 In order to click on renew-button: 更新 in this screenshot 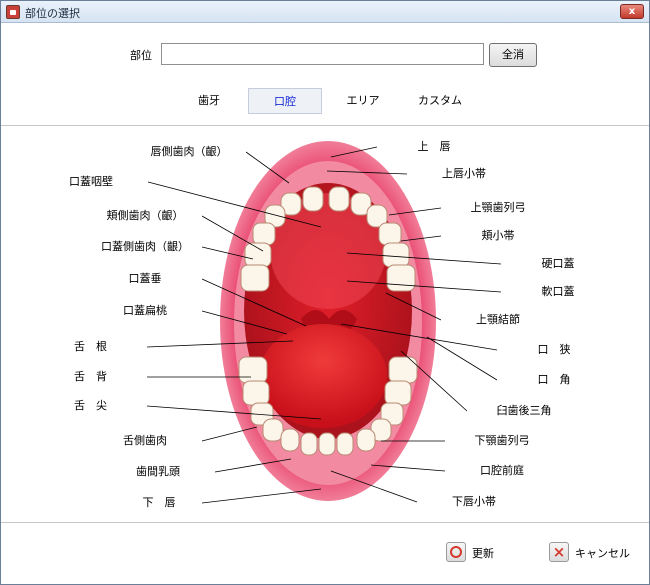, I will do `click(476, 552)`.